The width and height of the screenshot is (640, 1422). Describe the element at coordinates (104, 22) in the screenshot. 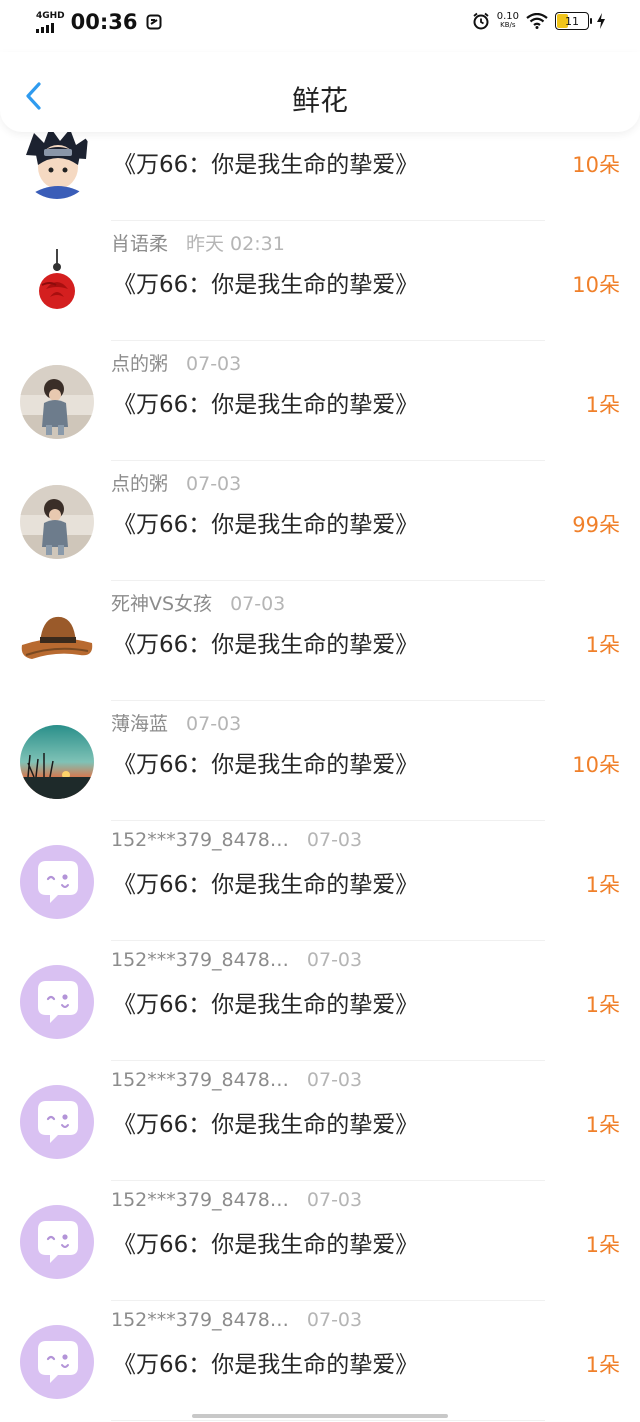

I see `clock: 00:36` at that location.